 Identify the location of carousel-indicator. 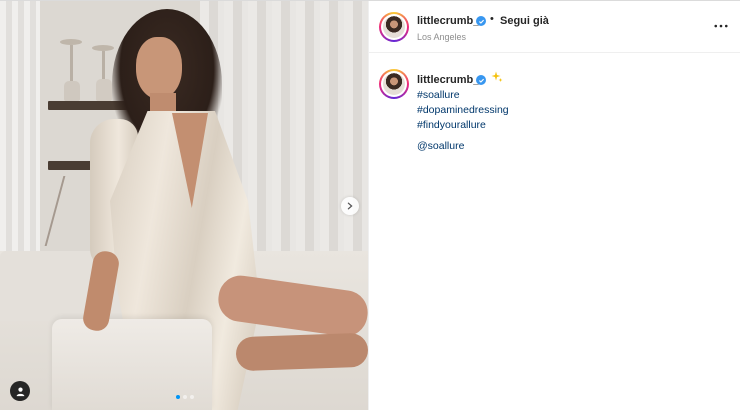
(185, 397).